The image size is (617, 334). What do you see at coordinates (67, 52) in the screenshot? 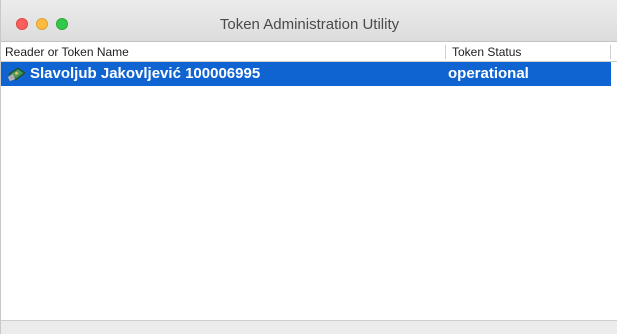
I see `column-header-name: Reader or Token Name` at bounding box center [67, 52].